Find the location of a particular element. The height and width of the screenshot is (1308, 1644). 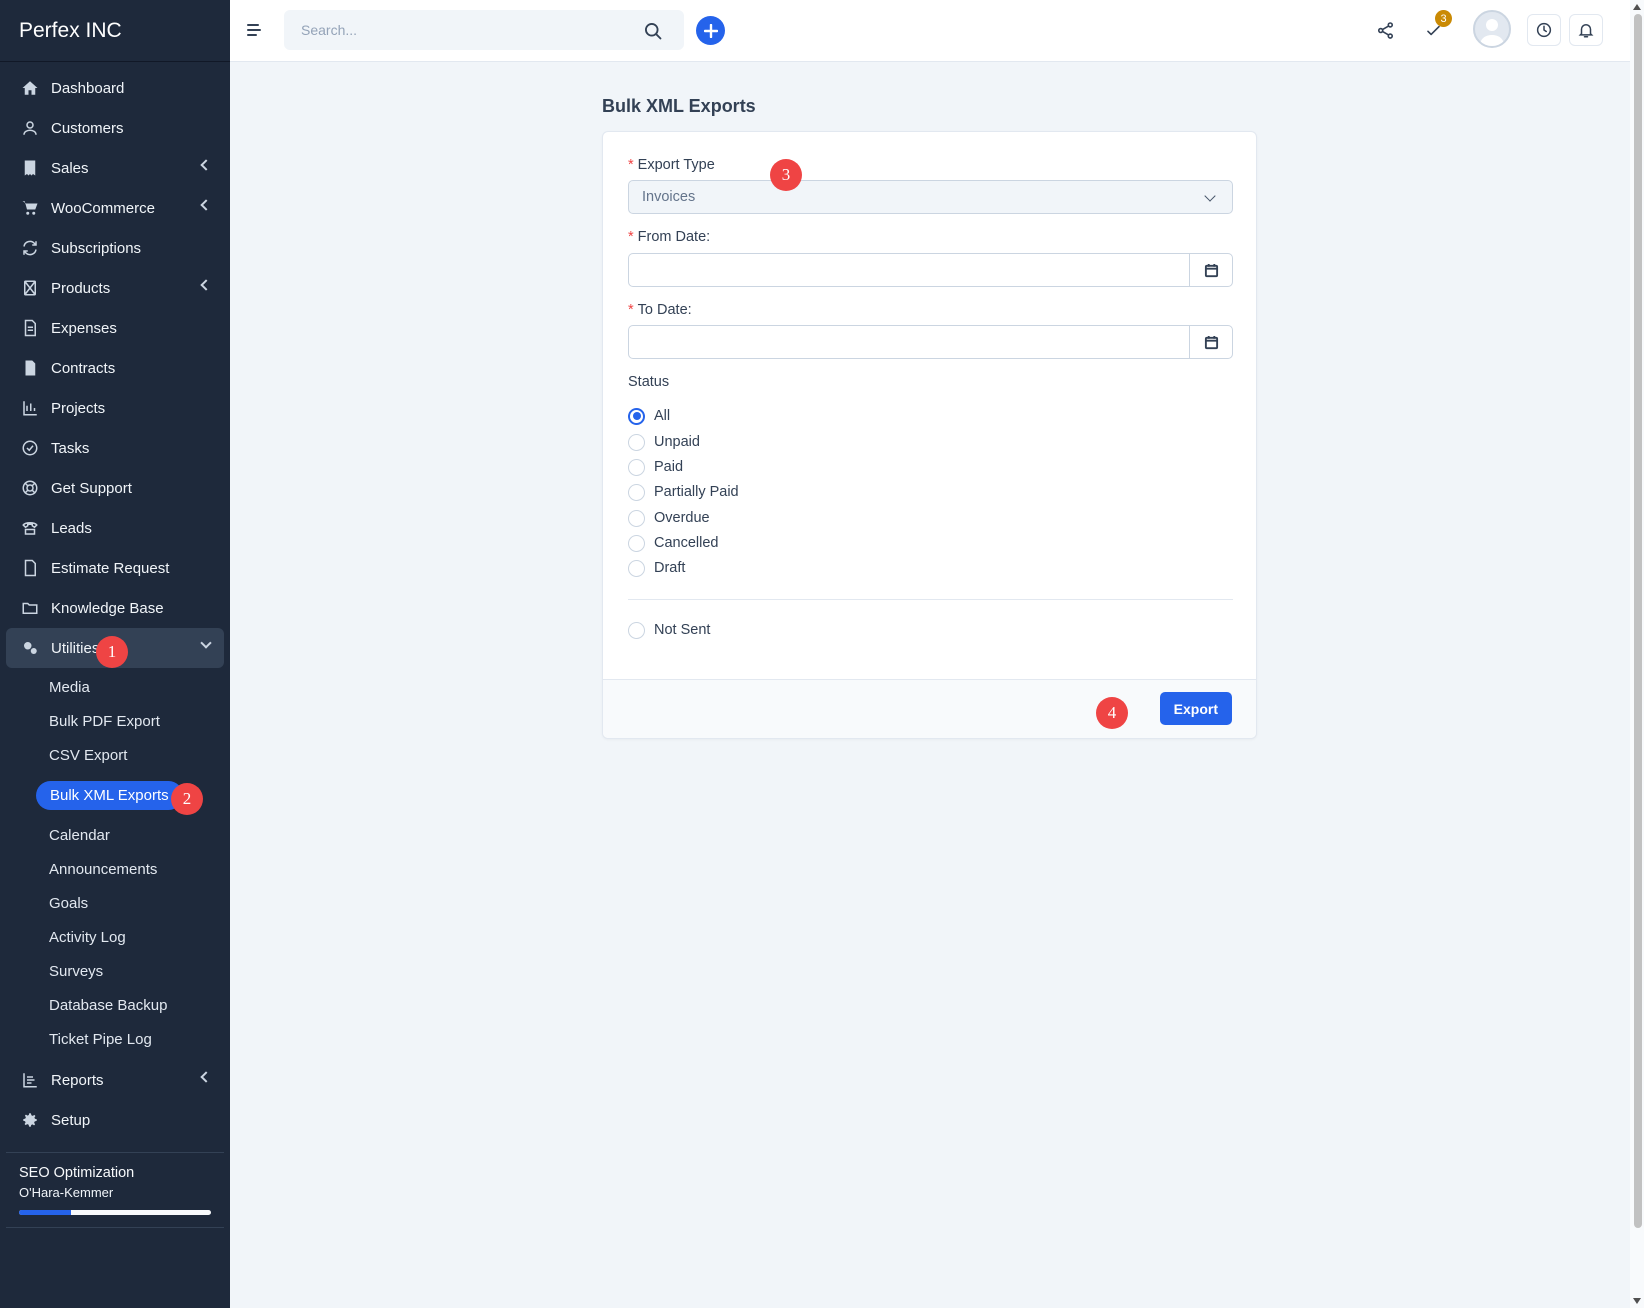

sidebar-item-expenses: Expenses is located at coordinates (115, 328).